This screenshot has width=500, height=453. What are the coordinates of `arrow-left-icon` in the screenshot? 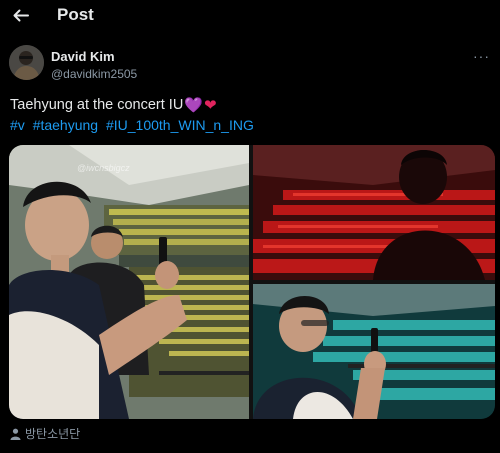 It's located at (21, 15).